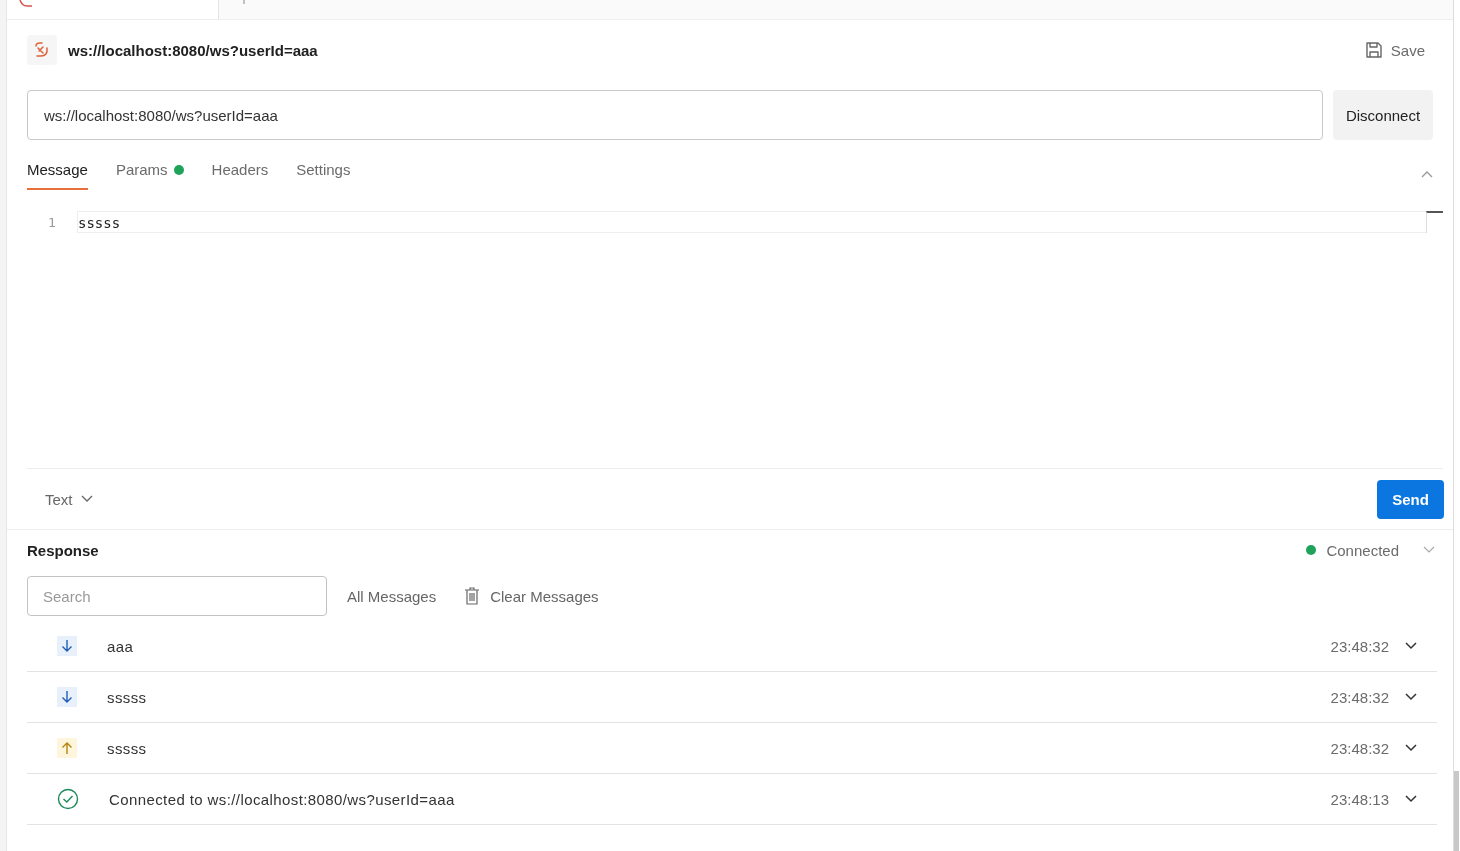 Image resolution: width=1460 pixels, height=851 pixels. I want to click on line-number: 1, so click(52, 222).